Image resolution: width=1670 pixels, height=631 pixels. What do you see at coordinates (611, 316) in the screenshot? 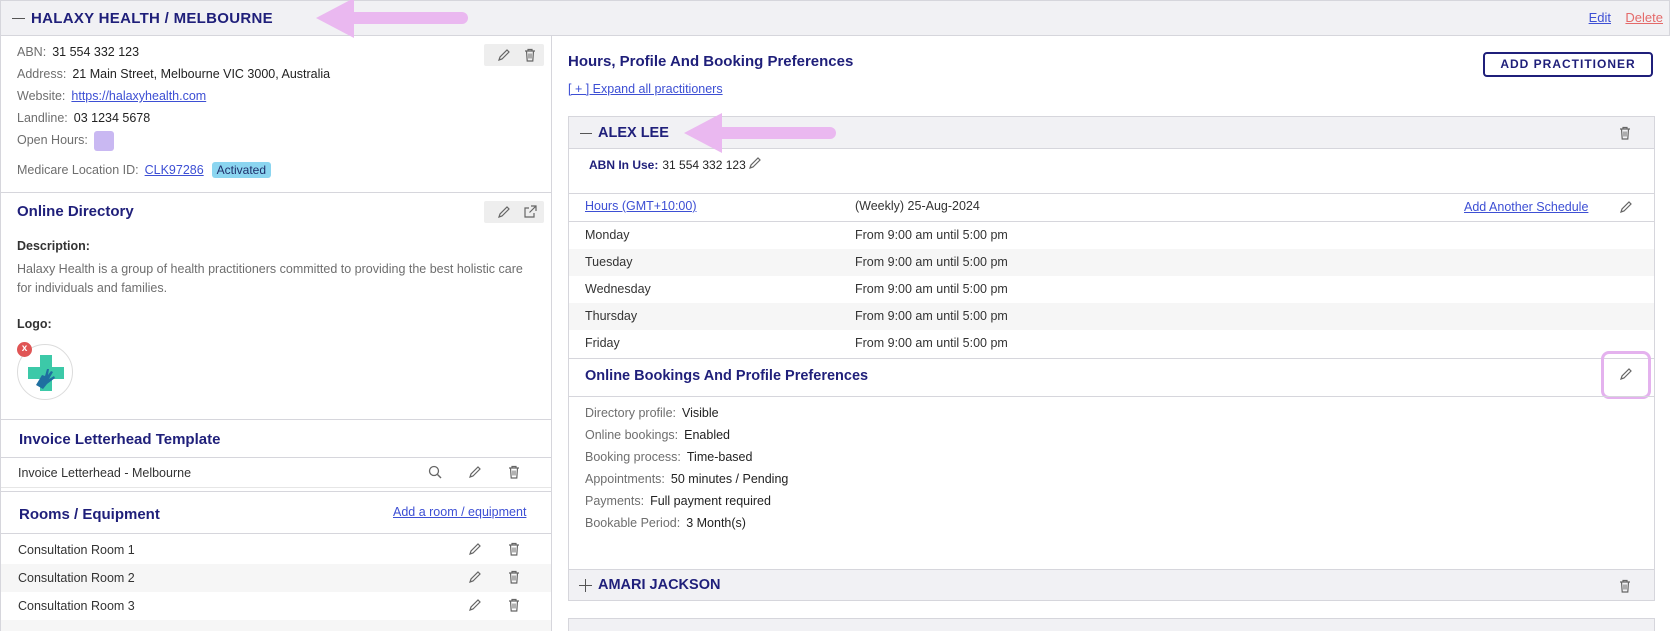
I see `day-label: Thursday` at bounding box center [611, 316].